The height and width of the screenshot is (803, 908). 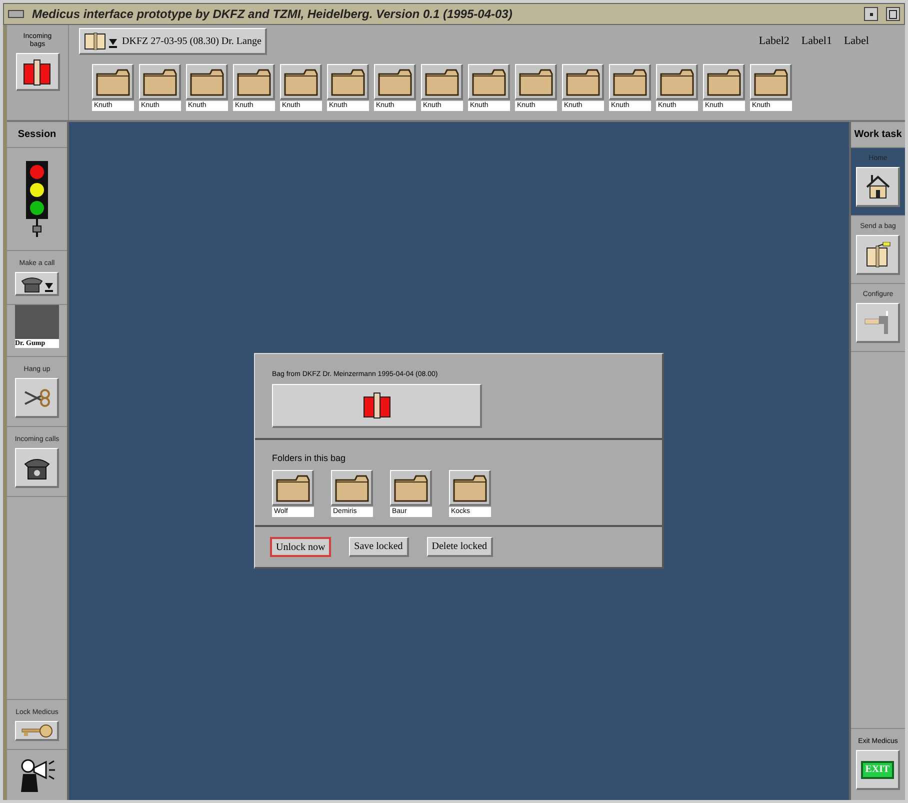 I want to click on bag-selector-button: DKFZ 27-03-95 (08.30) Dr. Lange, so click(x=173, y=41).